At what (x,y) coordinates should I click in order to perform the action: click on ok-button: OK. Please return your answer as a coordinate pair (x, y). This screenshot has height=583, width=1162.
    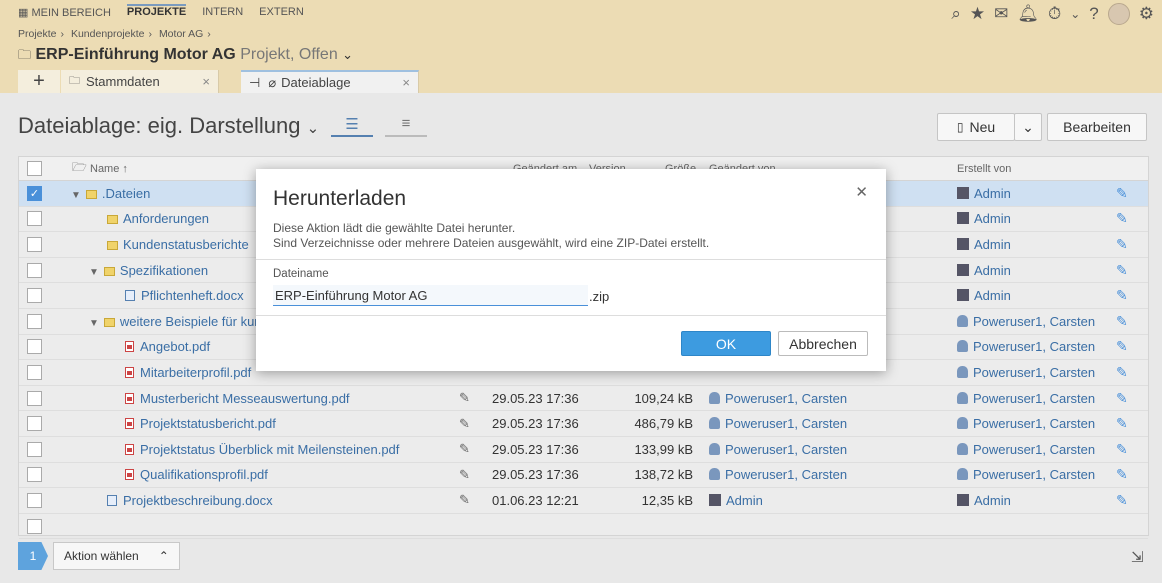
    Looking at the image, I should click on (726, 343).